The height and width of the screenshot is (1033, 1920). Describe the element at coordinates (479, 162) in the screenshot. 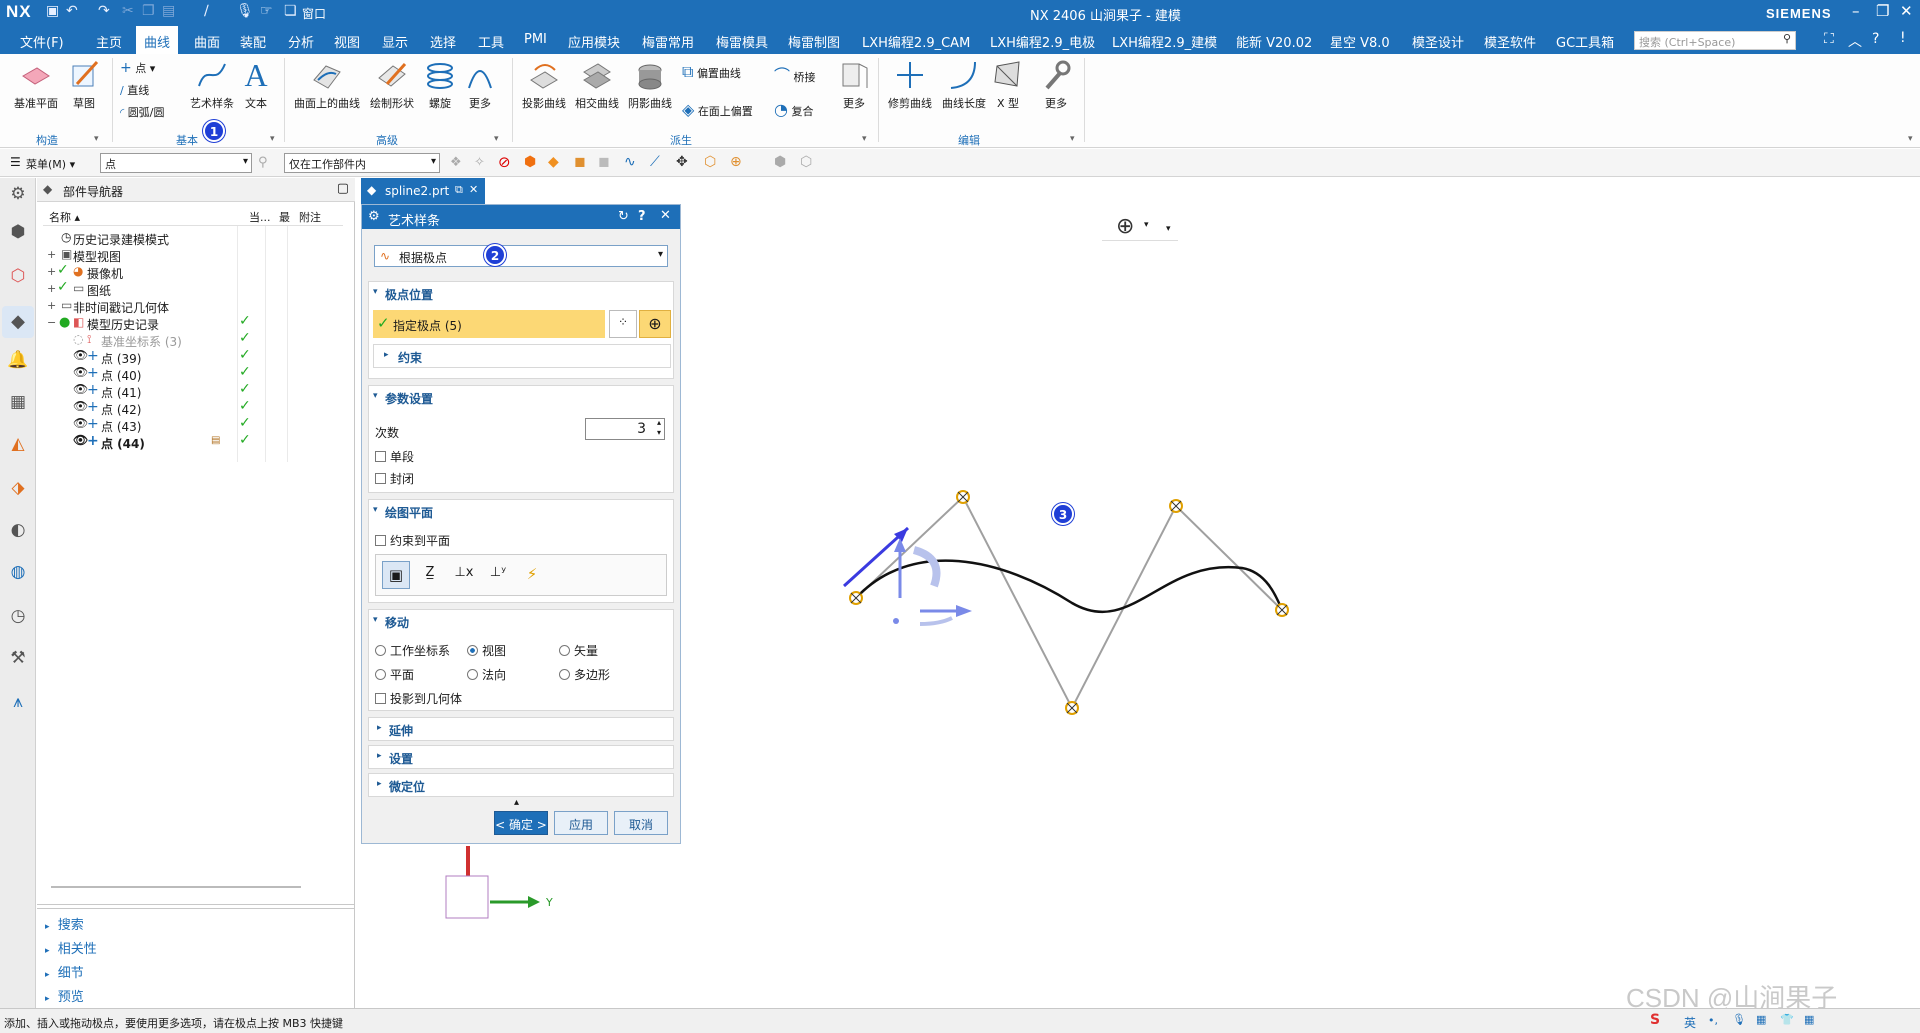

I see `select-all-icon: ✧` at that location.